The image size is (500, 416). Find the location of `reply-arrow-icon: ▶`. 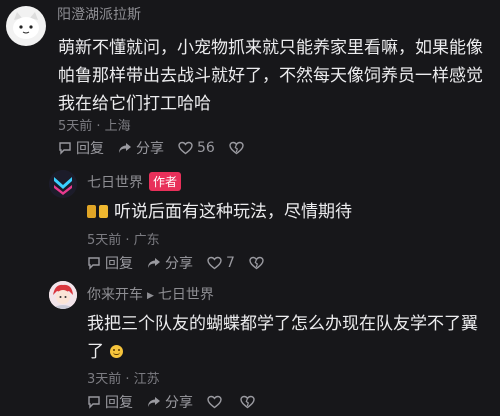

reply-arrow-icon: ▶ is located at coordinates (150, 296).